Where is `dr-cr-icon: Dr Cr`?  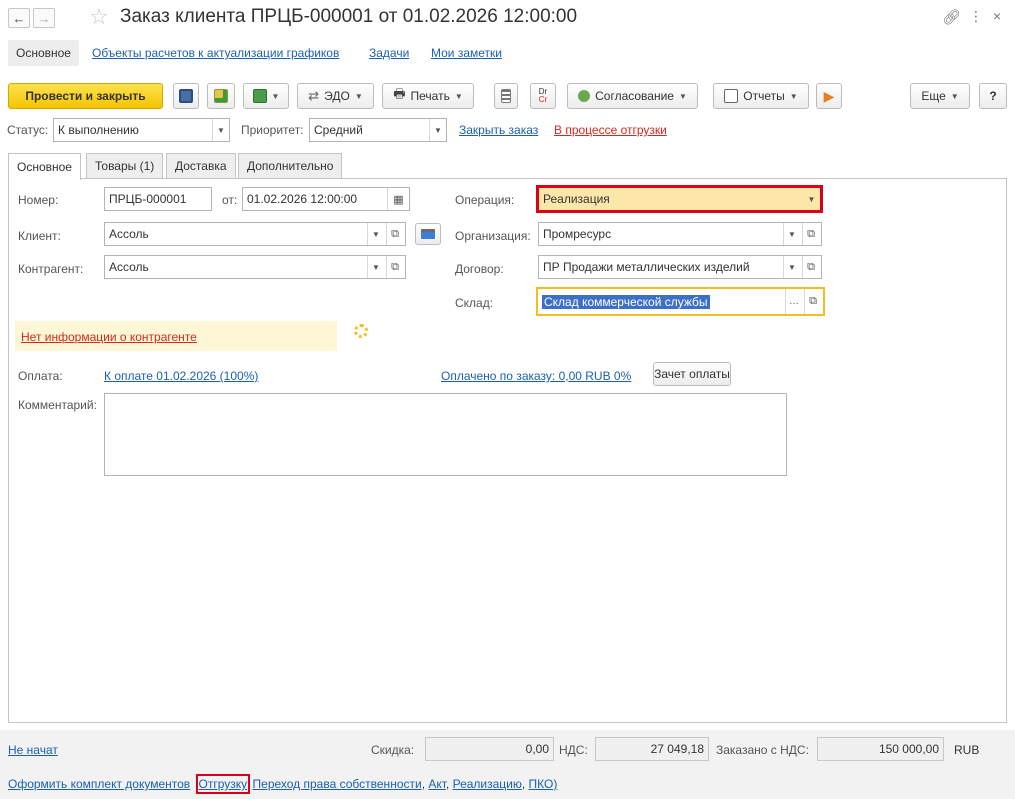
dr-cr-icon: Dr Cr is located at coordinates (543, 95).